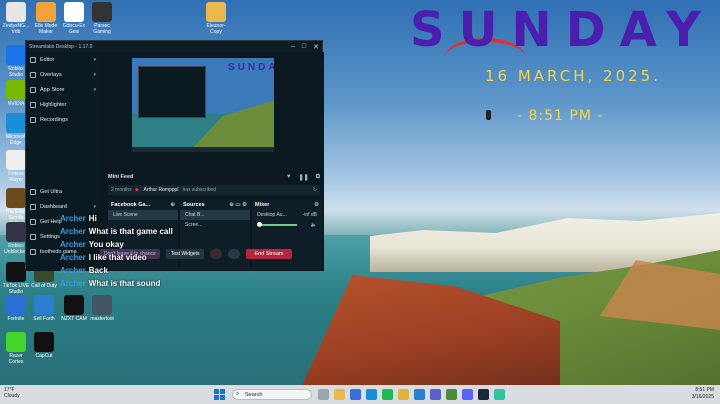 The image size is (720, 404). Describe the element at coordinates (216, 254) in the screenshot. I see `record-button` at that location.